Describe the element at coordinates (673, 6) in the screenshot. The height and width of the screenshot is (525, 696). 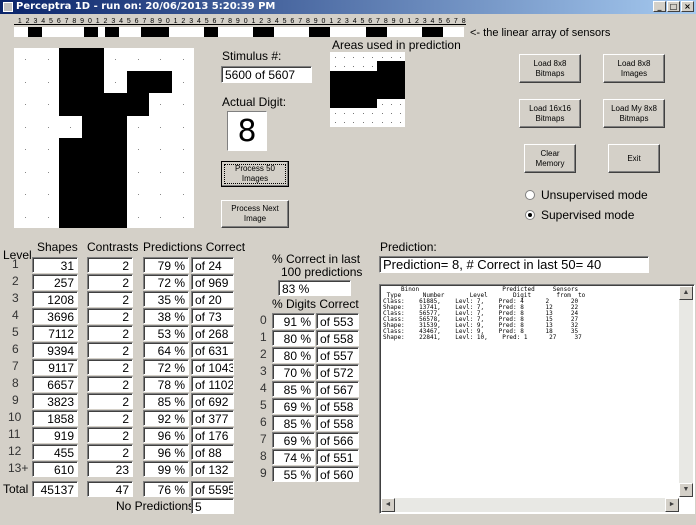
I see `maximize-button: □` at that location.